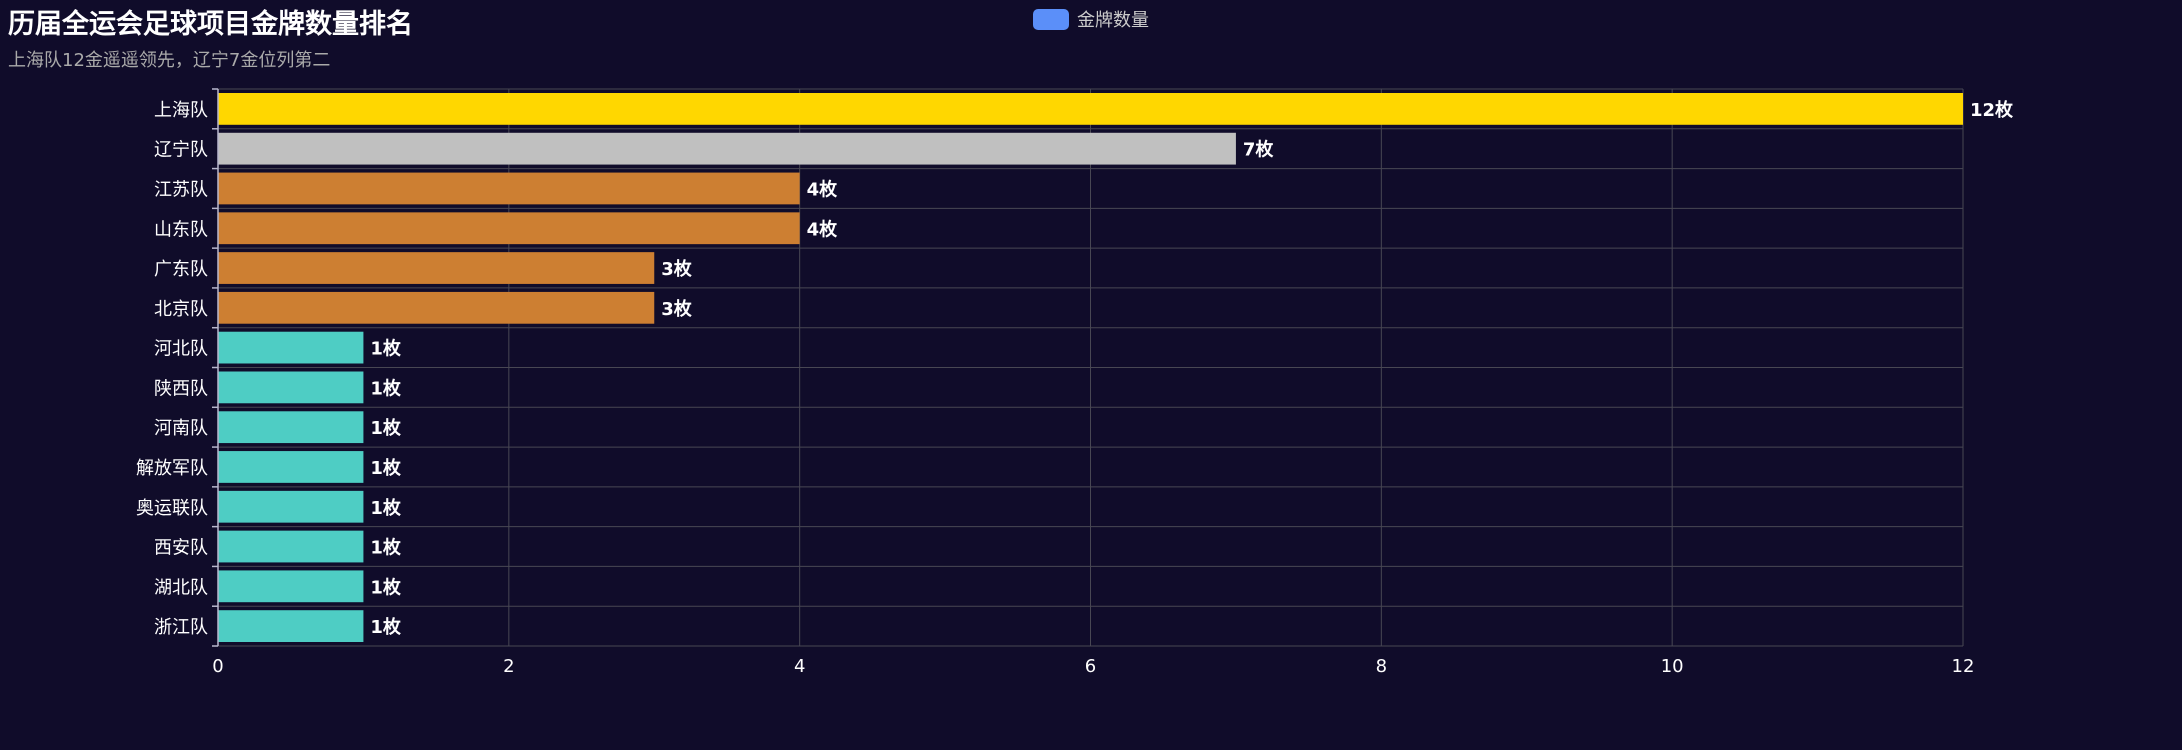  I want to click on y-tick-label: 河北队, so click(181, 349).